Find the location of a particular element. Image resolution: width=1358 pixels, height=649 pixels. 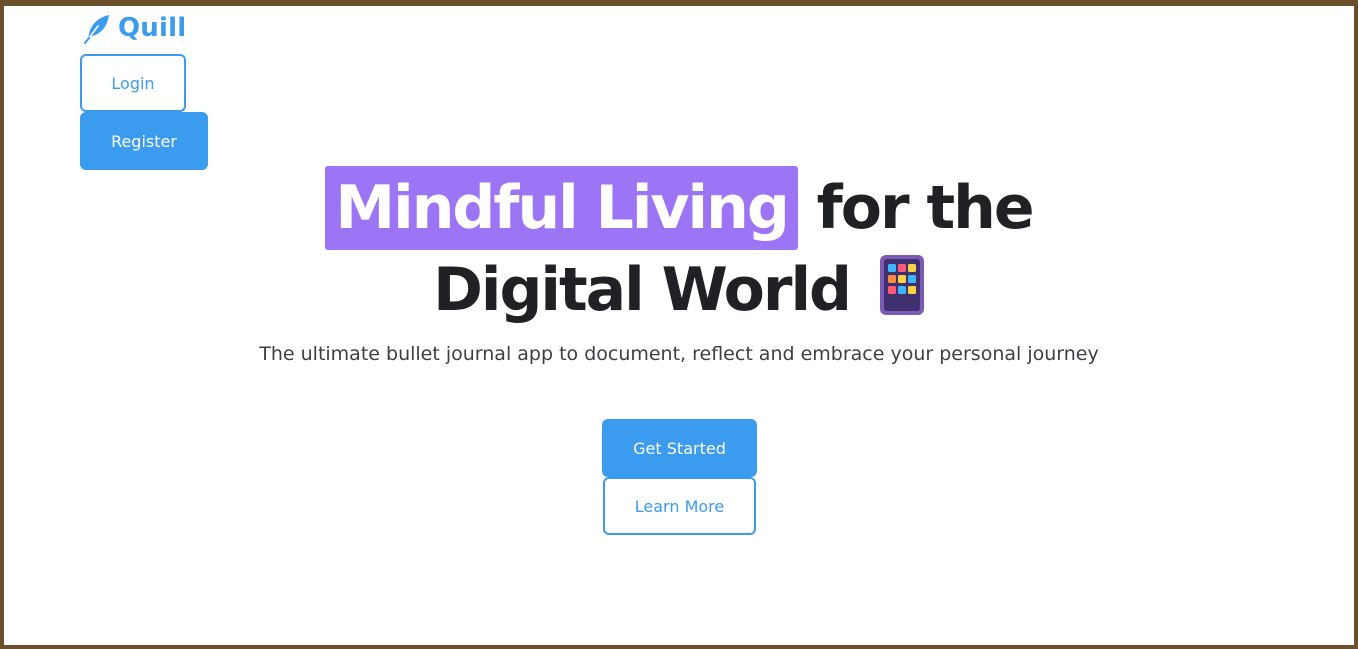

tablet-icon is located at coordinates (901, 285).